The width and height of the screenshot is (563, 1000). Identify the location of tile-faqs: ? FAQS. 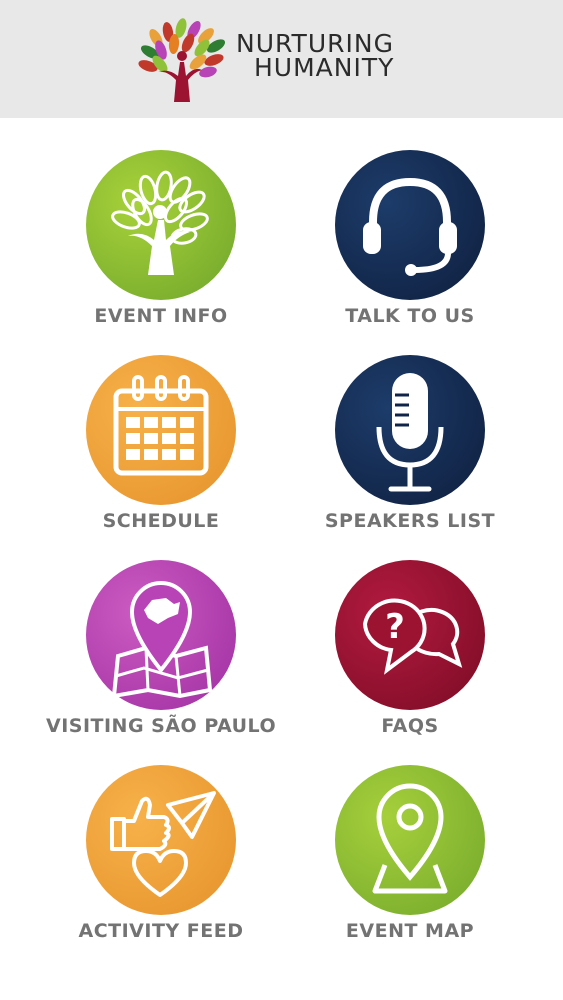
(410, 660).